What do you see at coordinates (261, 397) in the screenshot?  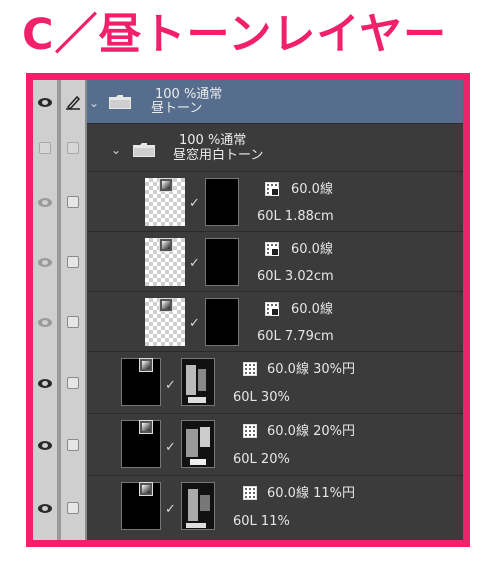 I see `tone-detail: 60L 30%` at bounding box center [261, 397].